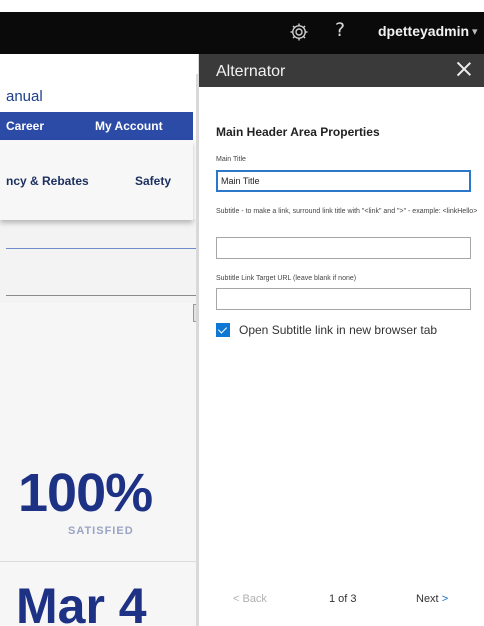 This screenshot has height=626, width=484. Describe the element at coordinates (153, 181) in the screenshot. I see `menu-item-safety: Safety` at that location.